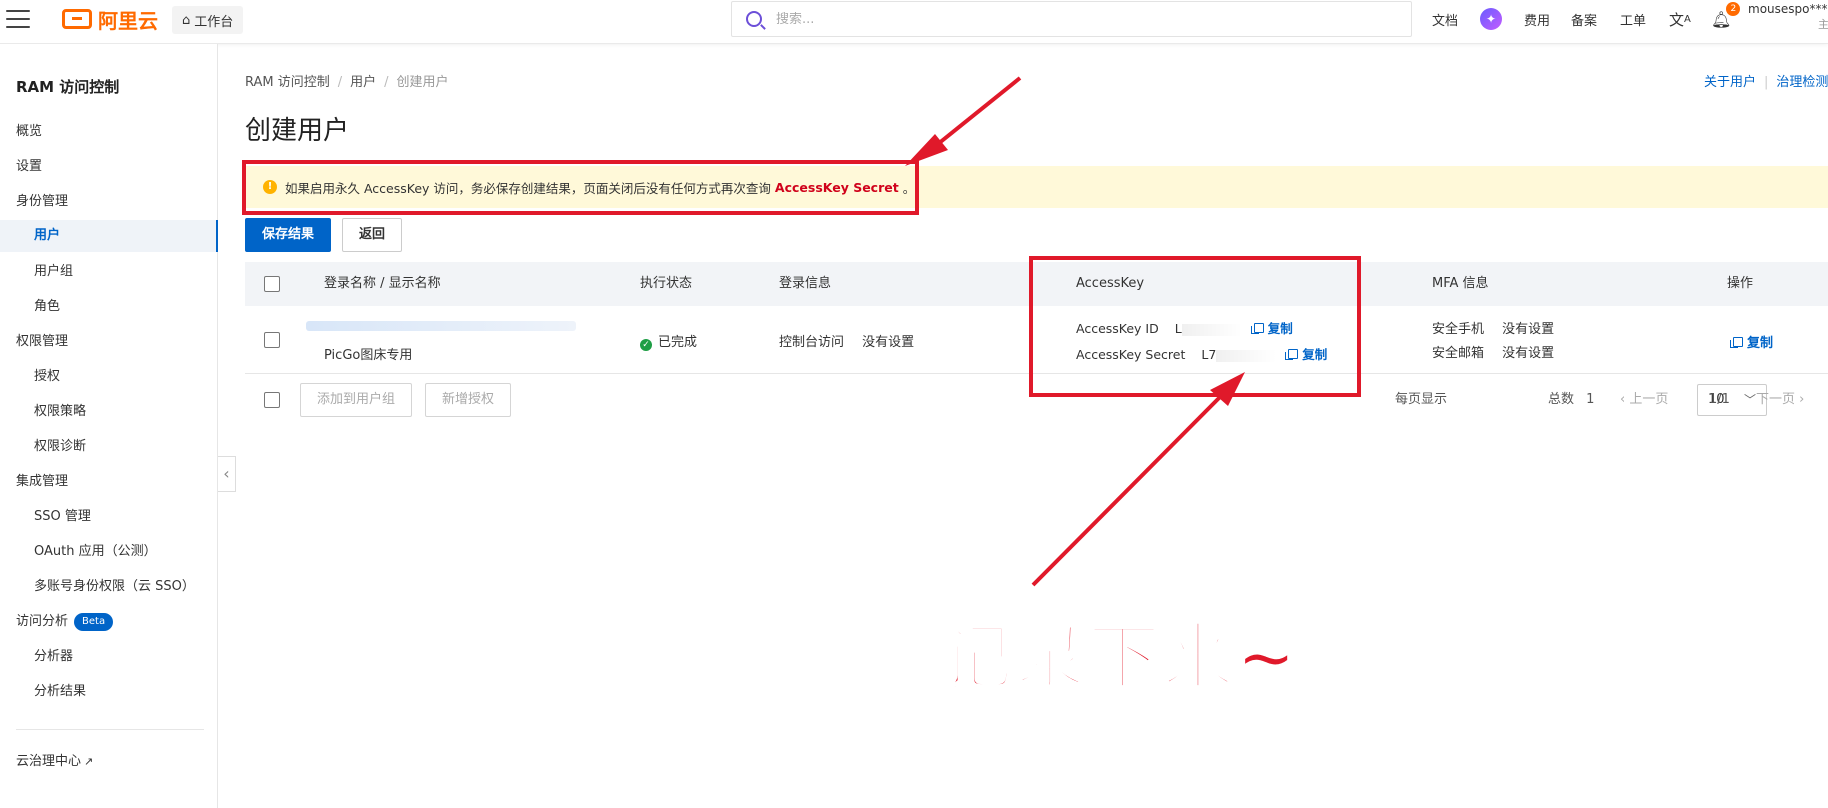 The image size is (1828, 808). Describe the element at coordinates (974, 115) in the screenshot. I see `arrow-to-alert` at that location.